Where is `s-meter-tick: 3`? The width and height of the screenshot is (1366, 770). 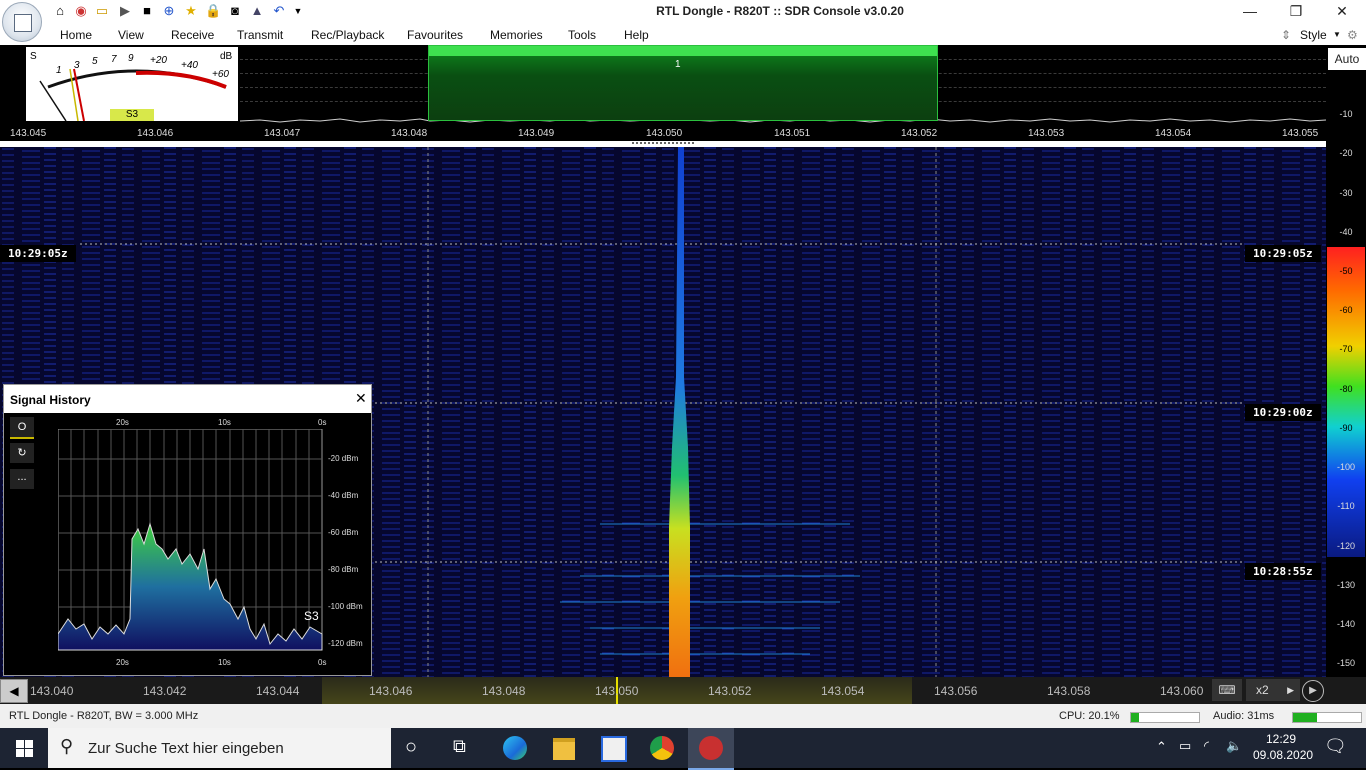 s-meter-tick: 3 is located at coordinates (77, 65).